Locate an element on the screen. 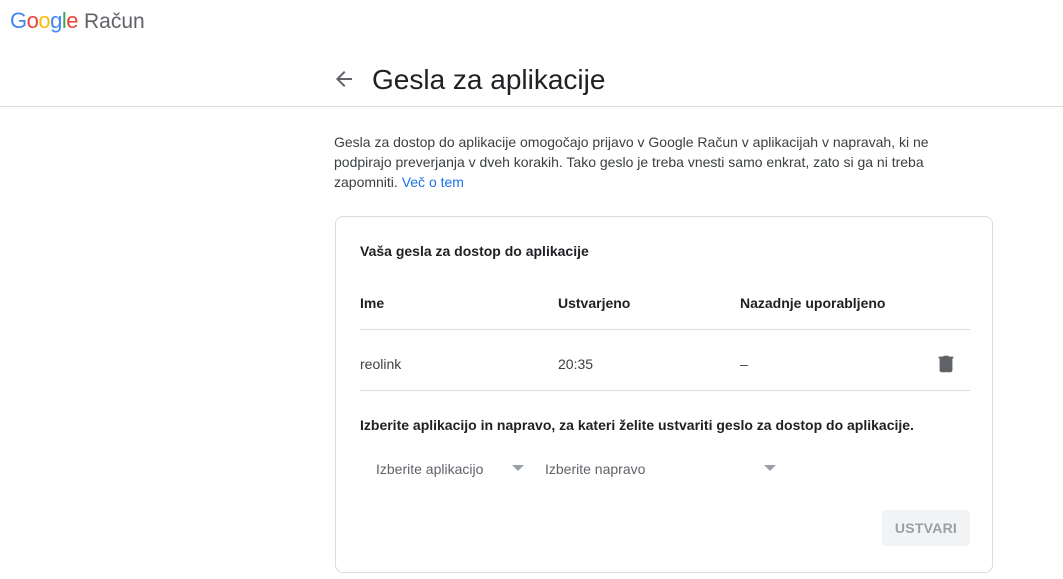  learn-more-link: Več o tem is located at coordinates (433, 182).